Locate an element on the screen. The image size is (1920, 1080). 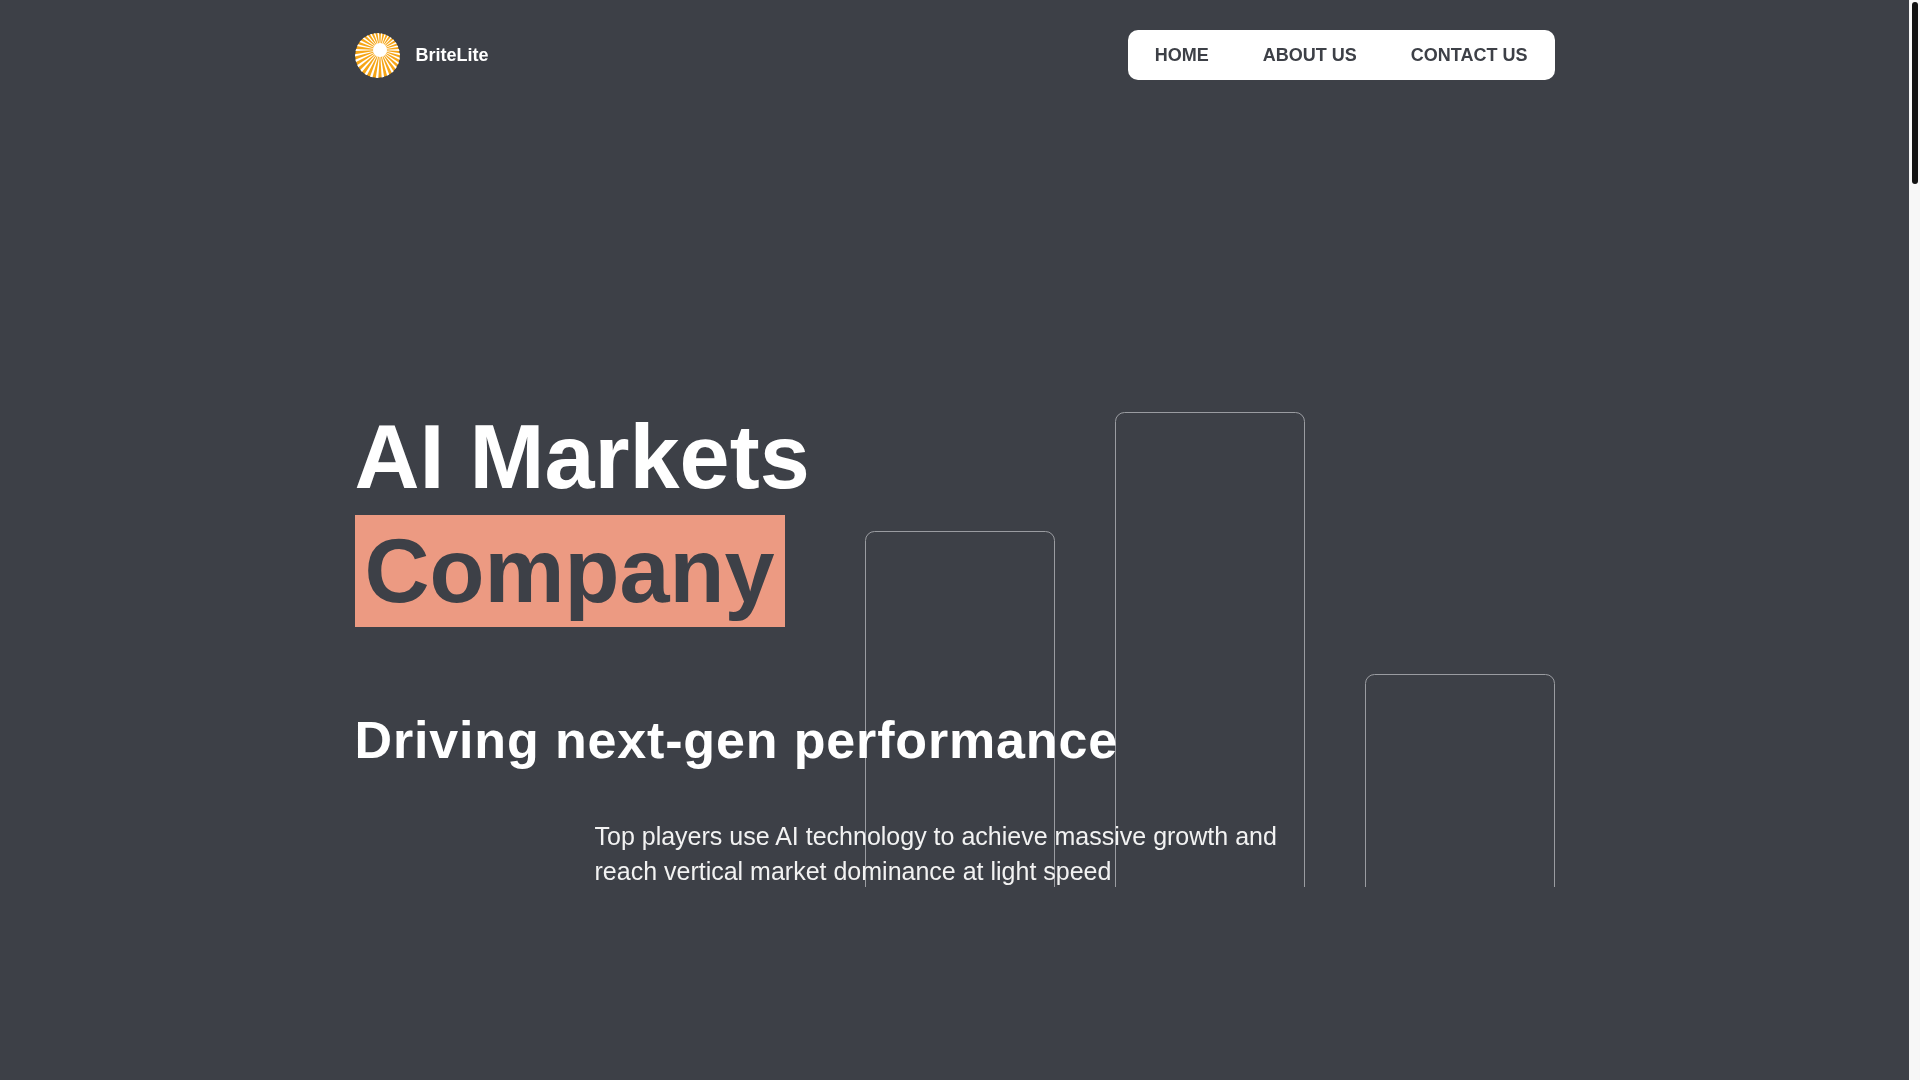
brand-name: BriteLite is located at coordinates (452, 55).